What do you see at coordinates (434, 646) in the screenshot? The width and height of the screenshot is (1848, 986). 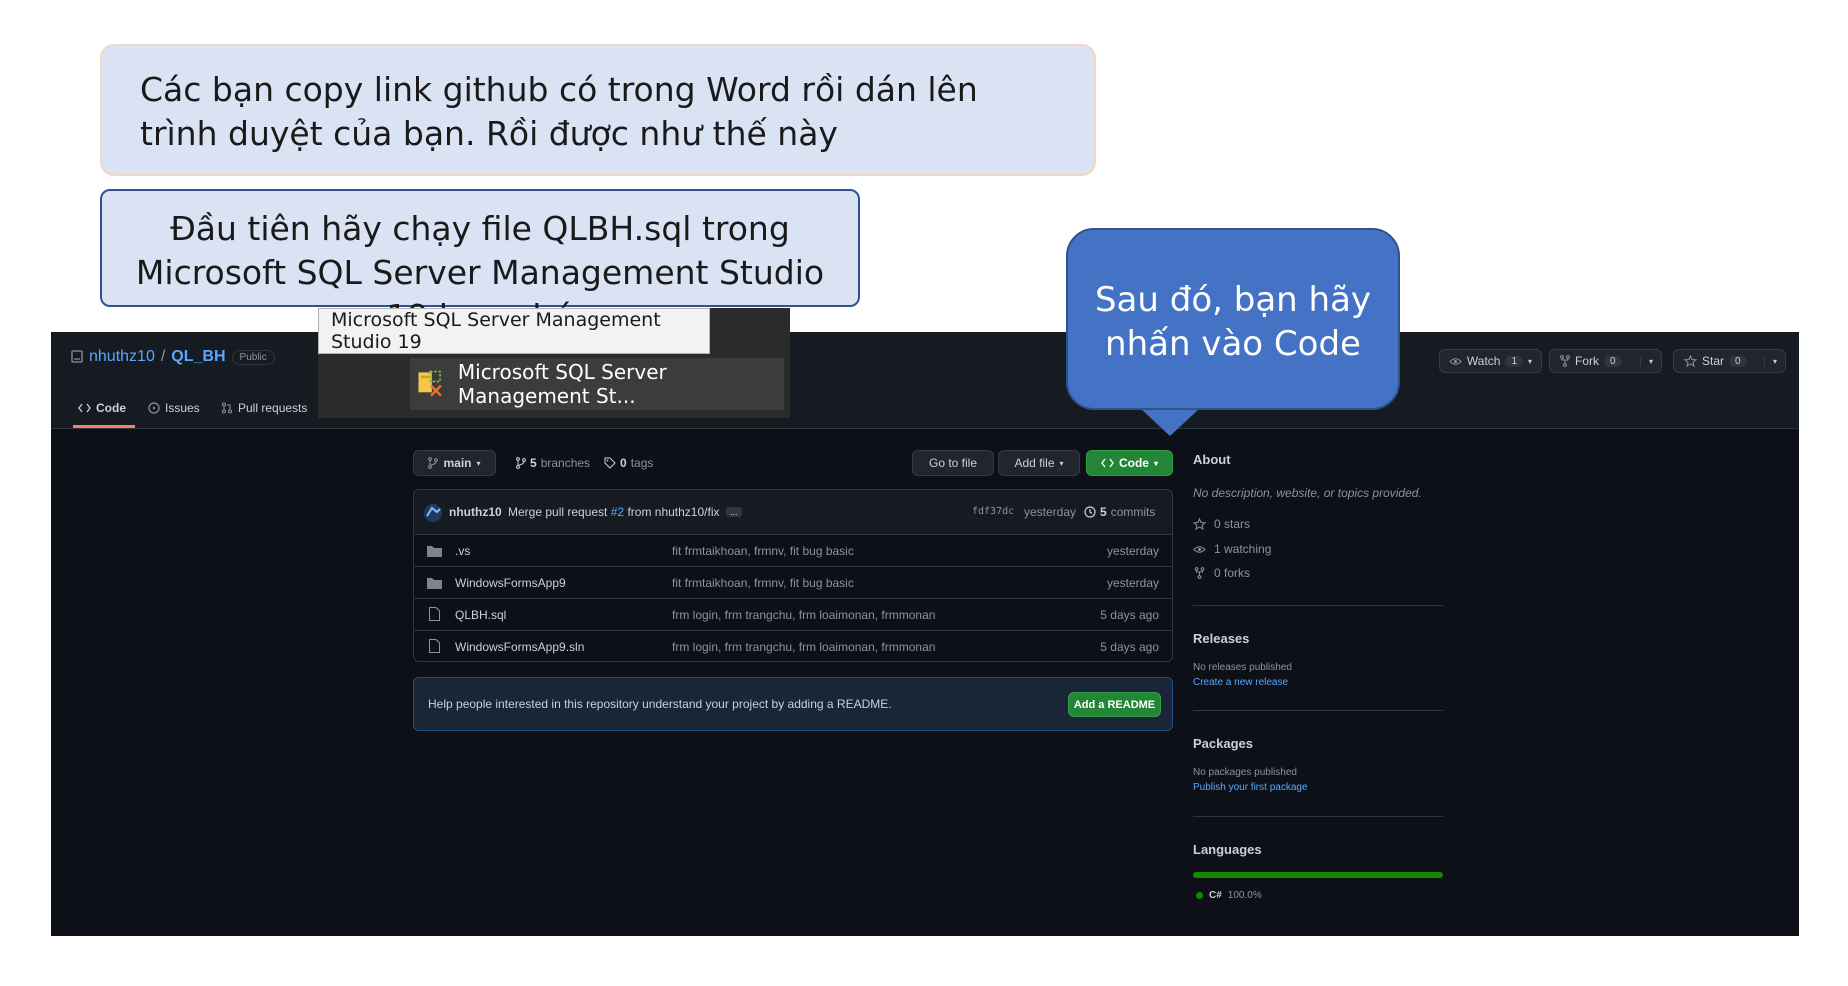 I see `file-icon` at bounding box center [434, 646].